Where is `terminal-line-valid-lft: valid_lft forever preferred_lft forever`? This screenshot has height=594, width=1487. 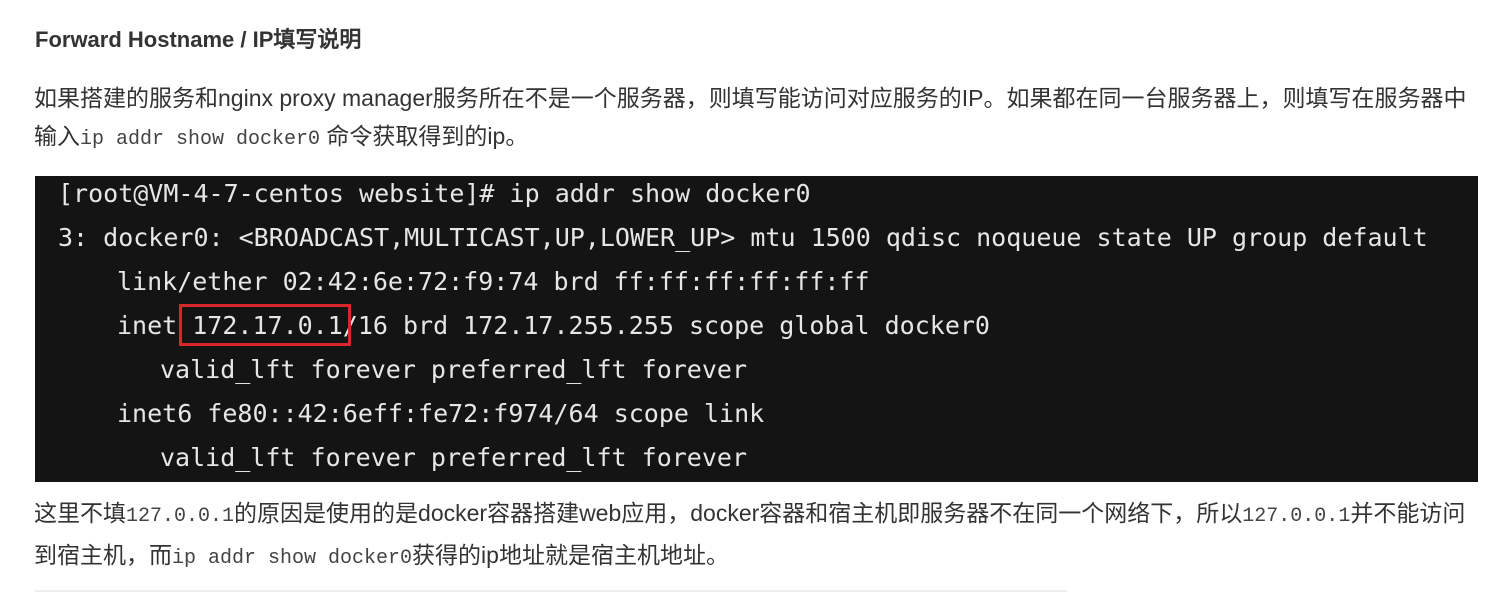
terminal-line-valid-lft: valid_lft forever preferred_lft forever is located at coordinates (453, 369).